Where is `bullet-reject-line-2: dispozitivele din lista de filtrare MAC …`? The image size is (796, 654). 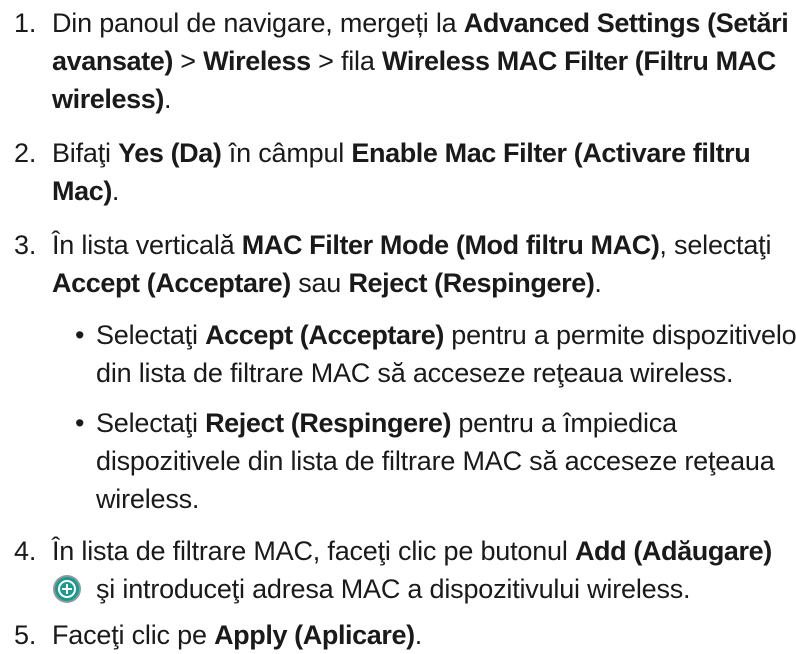 bullet-reject-line-2: dispozitivele din lista de filtrare MAC … is located at coordinates (435, 461).